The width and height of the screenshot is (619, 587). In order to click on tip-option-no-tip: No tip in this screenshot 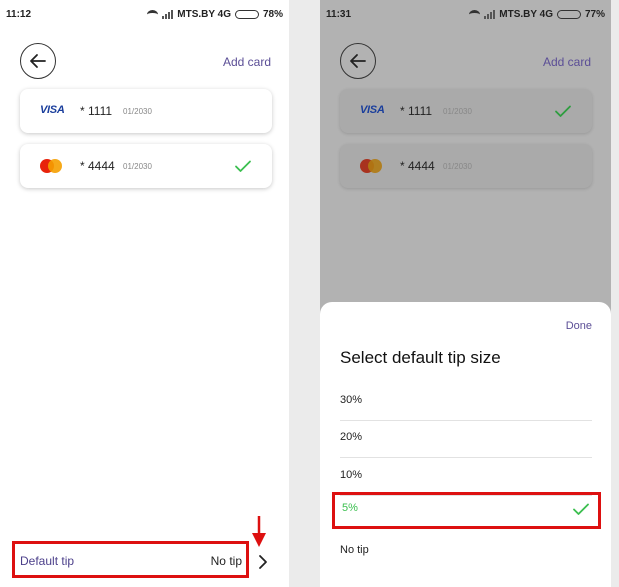, I will do `click(466, 552)`.